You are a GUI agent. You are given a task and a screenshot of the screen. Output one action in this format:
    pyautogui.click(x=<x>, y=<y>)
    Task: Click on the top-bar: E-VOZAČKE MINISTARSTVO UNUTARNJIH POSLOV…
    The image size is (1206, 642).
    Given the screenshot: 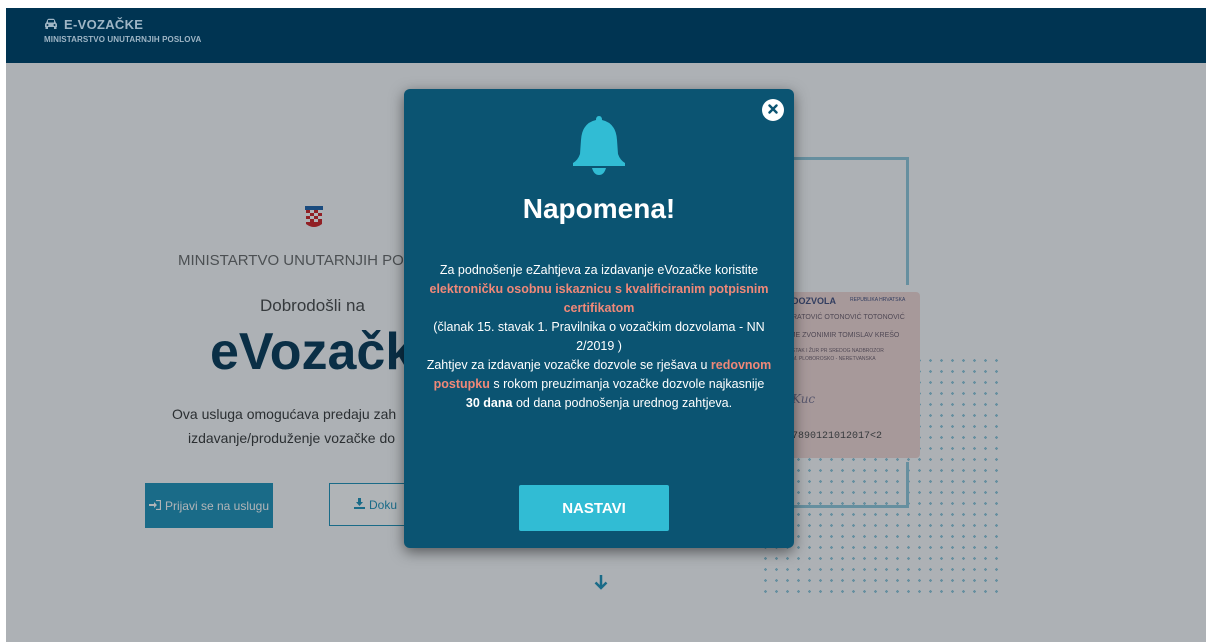 What is the action you would take?
    pyautogui.click(x=606, y=35)
    